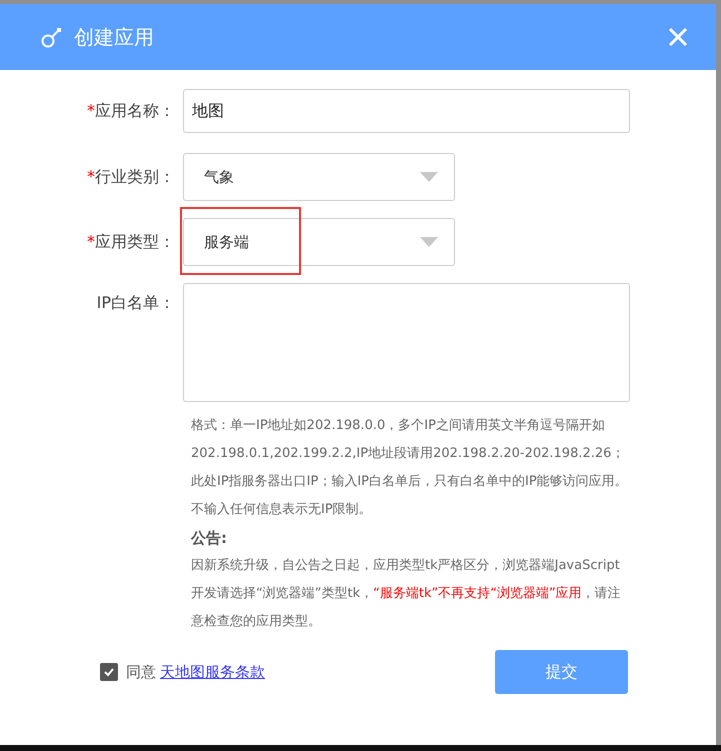 Image resolution: width=721 pixels, height=751 pixels. What do you see at coordinates (135, 302) in the screenshot?
I see `field-label: IP白名单：` at bounding box center [135, 302].